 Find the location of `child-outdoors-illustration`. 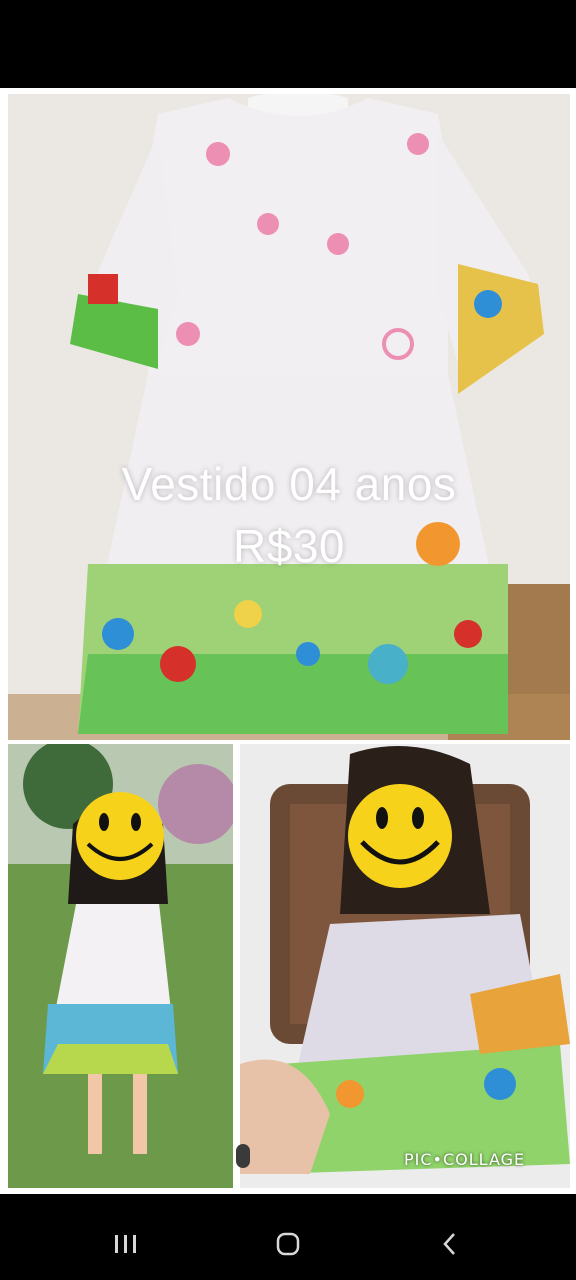

child-outdoors-illustration is located at coordinates (120, 966).